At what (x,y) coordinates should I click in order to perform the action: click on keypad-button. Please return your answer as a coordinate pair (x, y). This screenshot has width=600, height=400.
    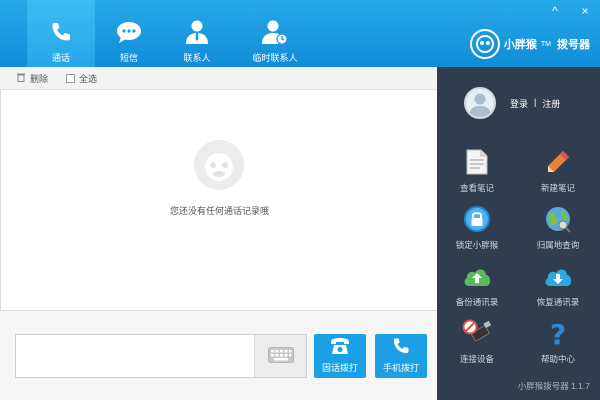
    Looking at the image, I should click on (280, 356).